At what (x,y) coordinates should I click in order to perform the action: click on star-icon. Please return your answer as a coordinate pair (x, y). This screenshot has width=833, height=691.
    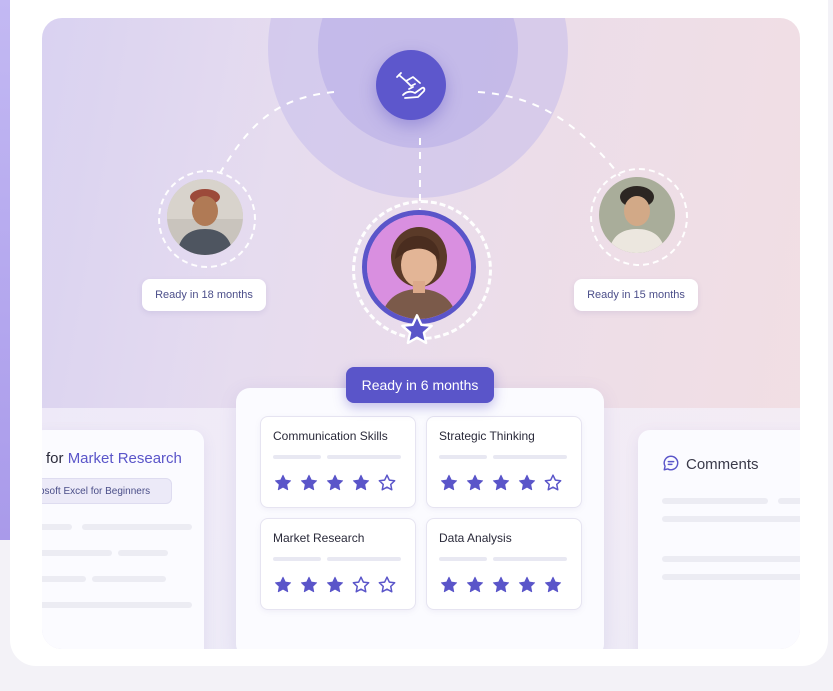
    Looking at the image, I should click on (417, 329).